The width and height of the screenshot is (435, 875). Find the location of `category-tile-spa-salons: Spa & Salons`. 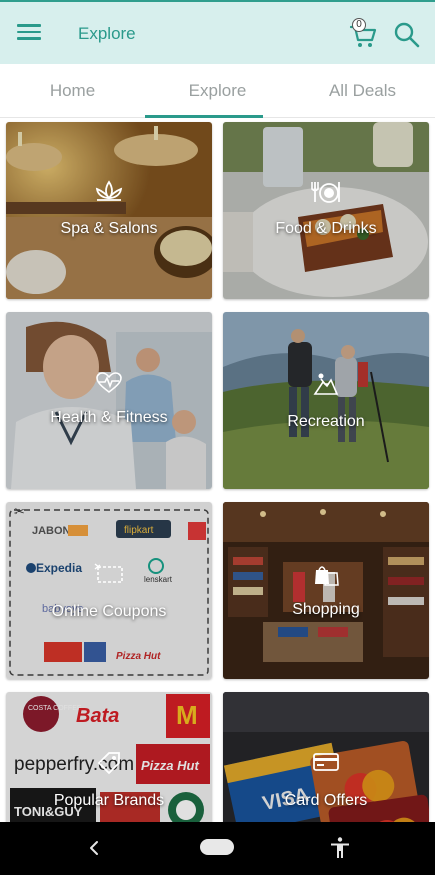

category-tile-spa-salons: Spa & Salons is located at coordinates (109, 210).